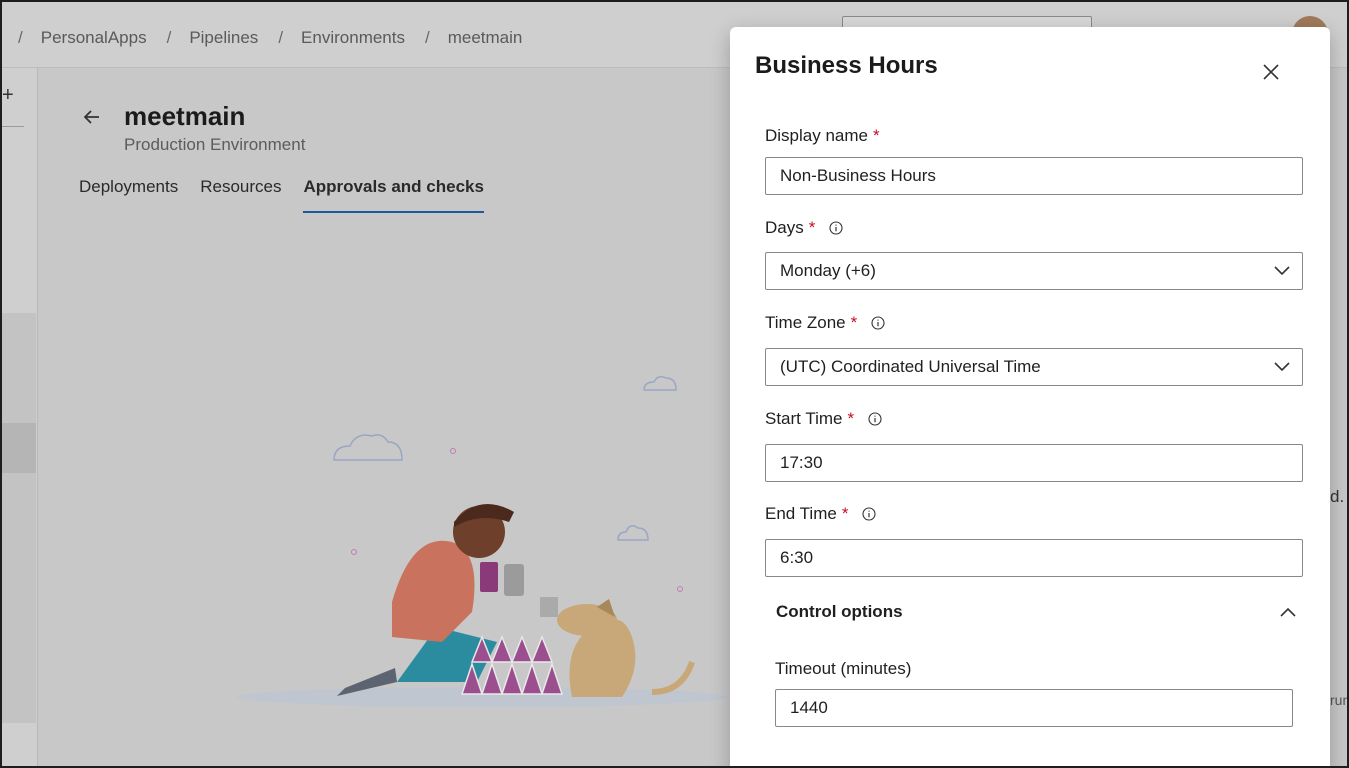  Describe the element at coordinates (828, 270) in the screenshot. I see `days-value: Monday (+6)` at that location.